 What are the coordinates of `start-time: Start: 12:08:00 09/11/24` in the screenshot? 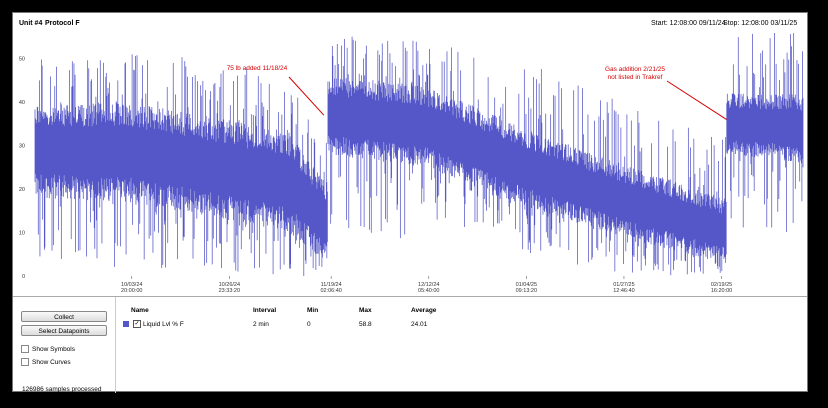 It's located at (688, 23).